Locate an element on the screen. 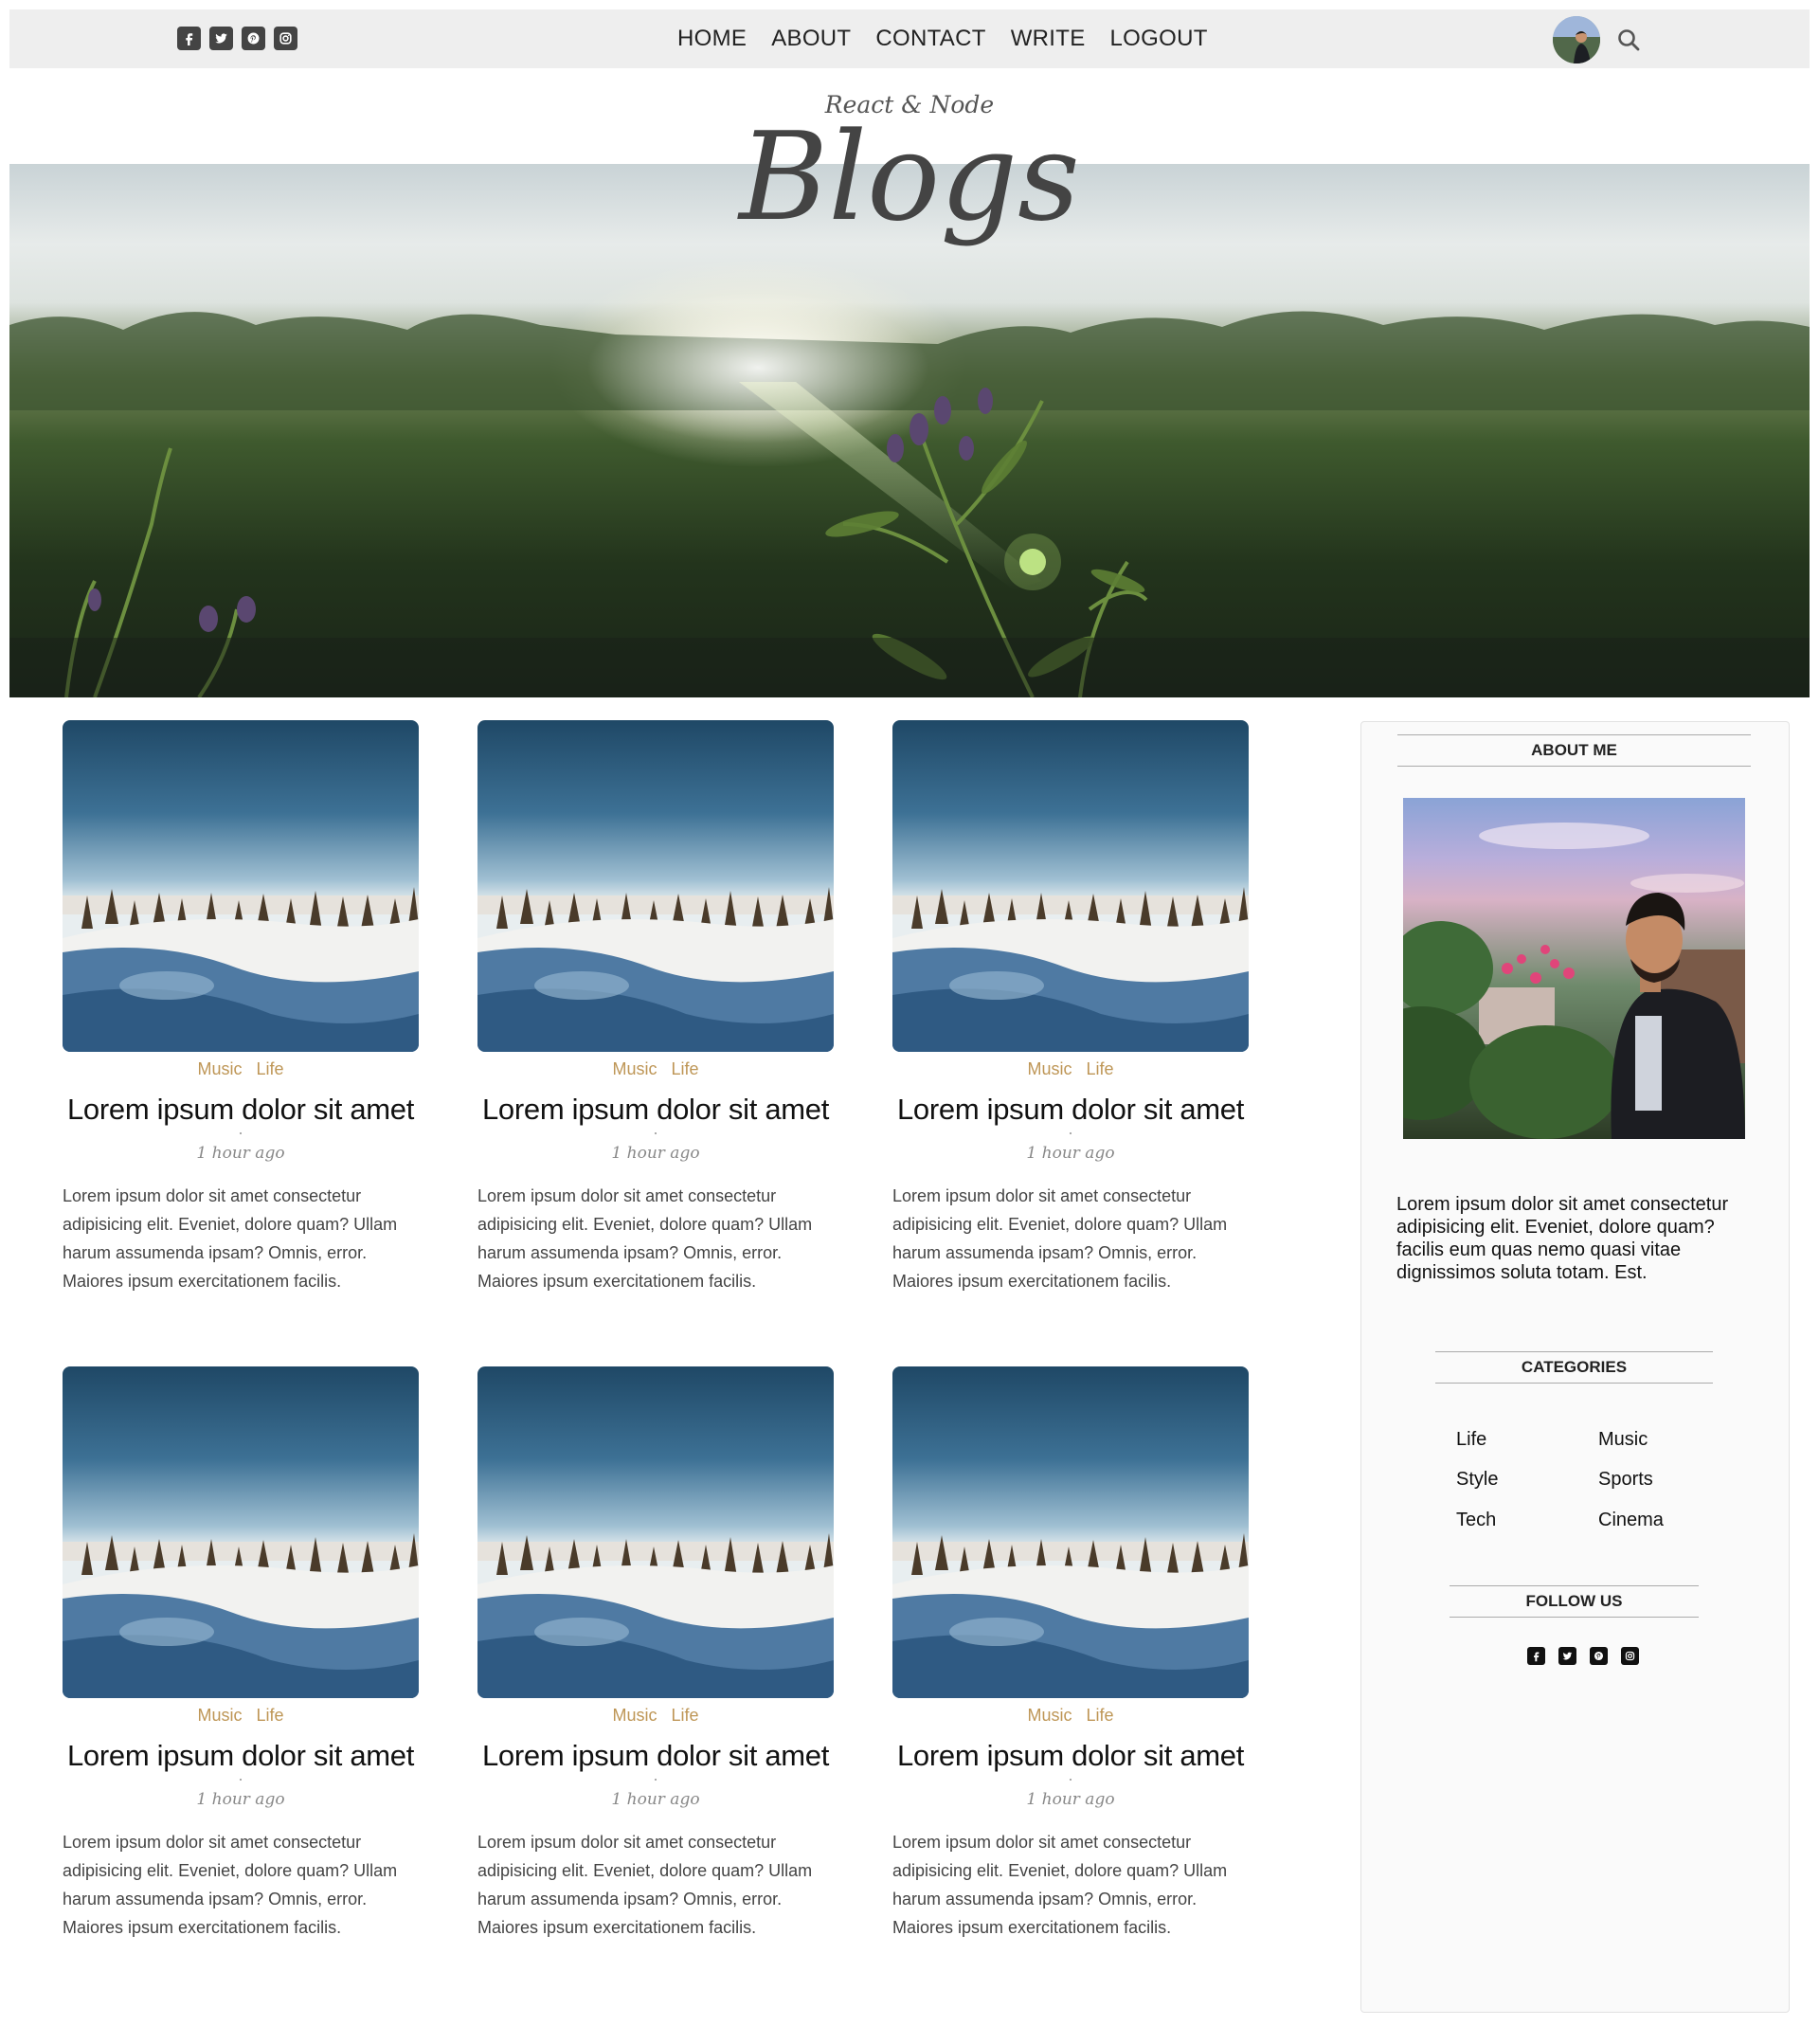  nav-home: HOME is located at coordinates (712, 39).